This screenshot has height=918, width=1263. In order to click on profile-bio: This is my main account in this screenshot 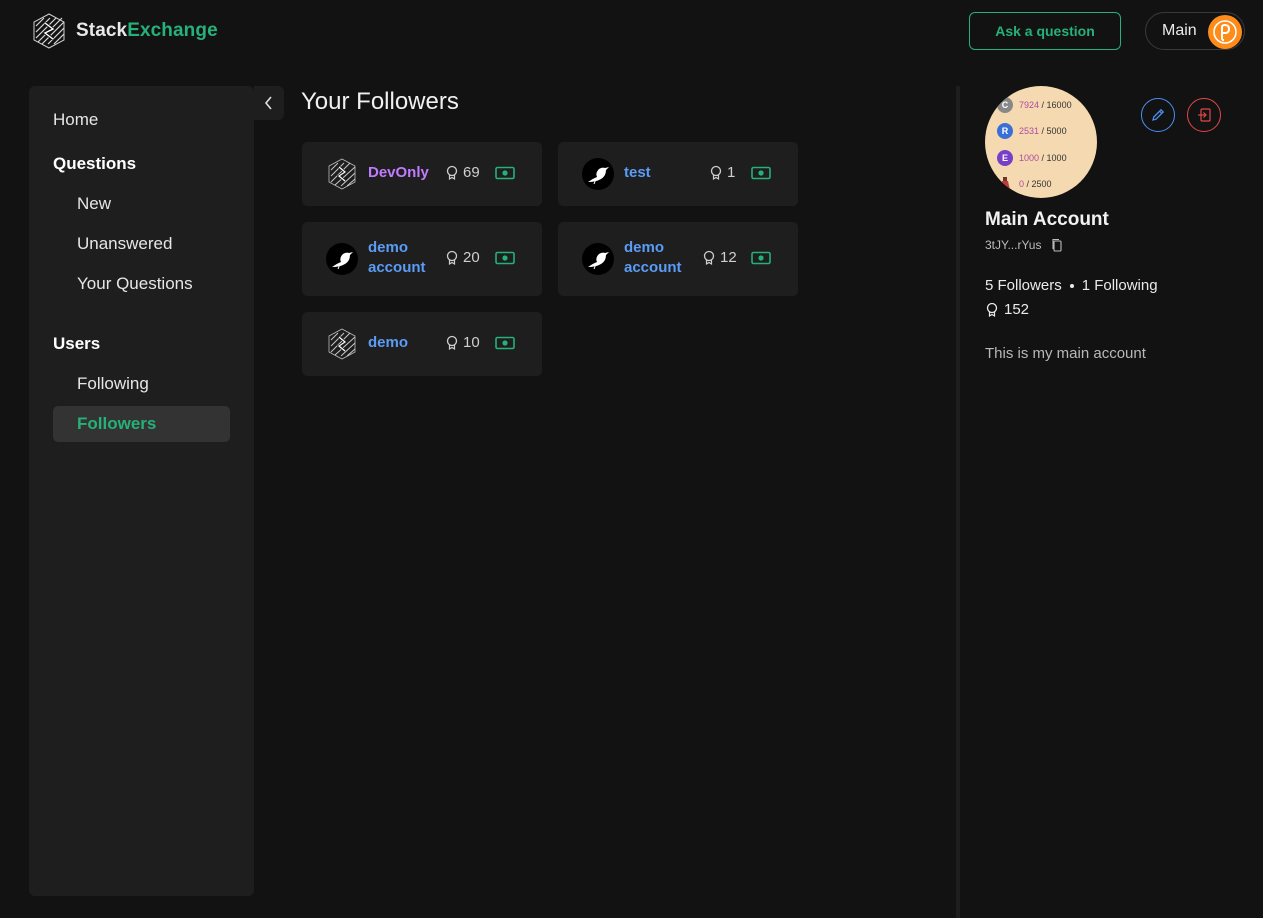, I will do `click(1065, 353)`.